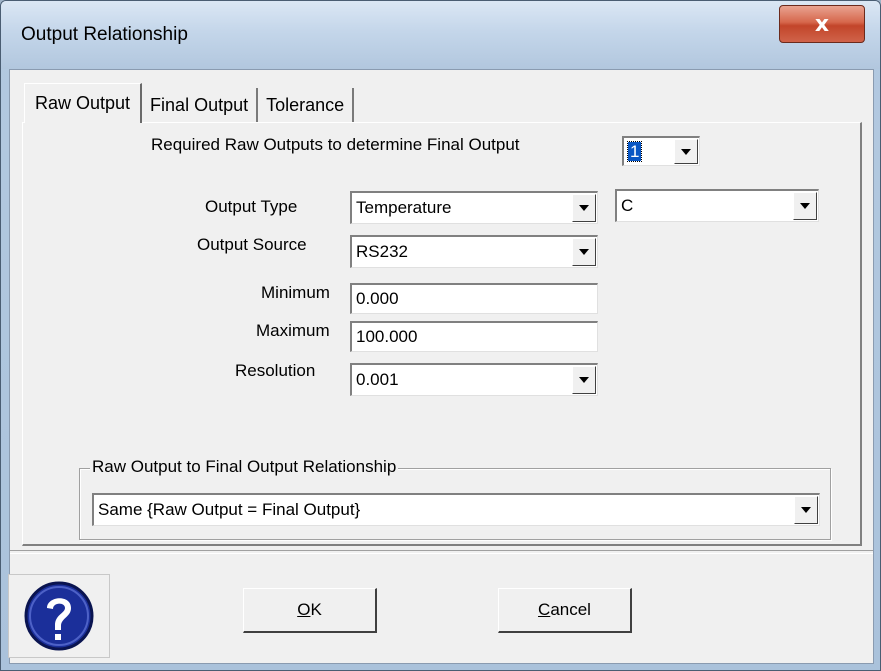  I want to click on required-outputs-select: 1, so click(661, 151).